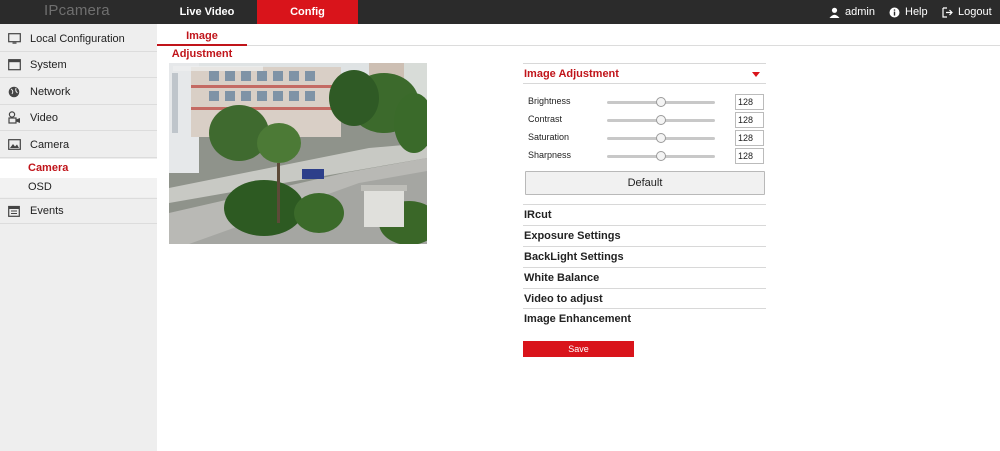 This screenshot has width=1000, height=451. I want to click on logout-label: Logout, so click(975, 12).